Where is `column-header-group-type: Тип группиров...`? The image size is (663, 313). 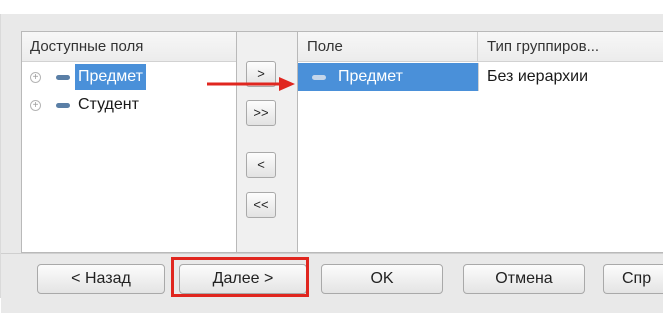
column-header-group-type: Тип группиров... is located at coordinates (570, 47).